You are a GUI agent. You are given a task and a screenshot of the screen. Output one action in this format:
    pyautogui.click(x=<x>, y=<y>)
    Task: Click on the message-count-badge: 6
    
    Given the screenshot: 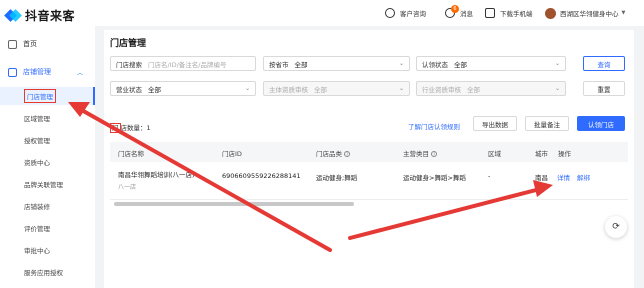 What is the action you would take?
    pyautogui.click(x=455, y=9)
    